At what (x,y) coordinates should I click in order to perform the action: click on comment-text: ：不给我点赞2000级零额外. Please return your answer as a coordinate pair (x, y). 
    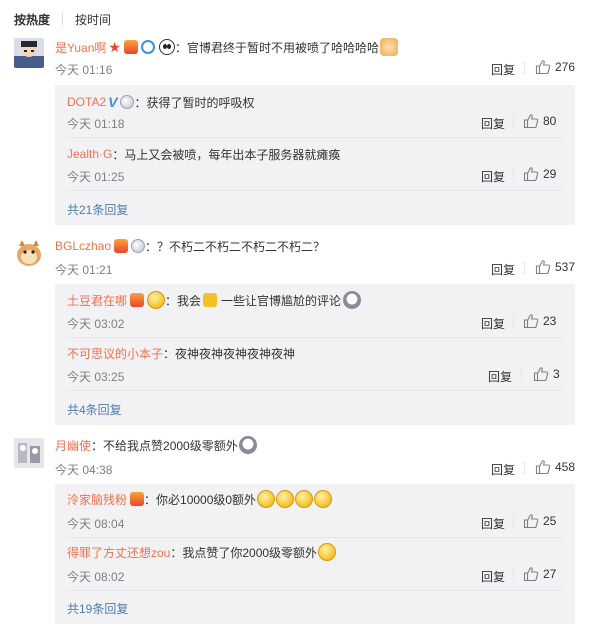
    Looking at the image, I should click on (164, 445).